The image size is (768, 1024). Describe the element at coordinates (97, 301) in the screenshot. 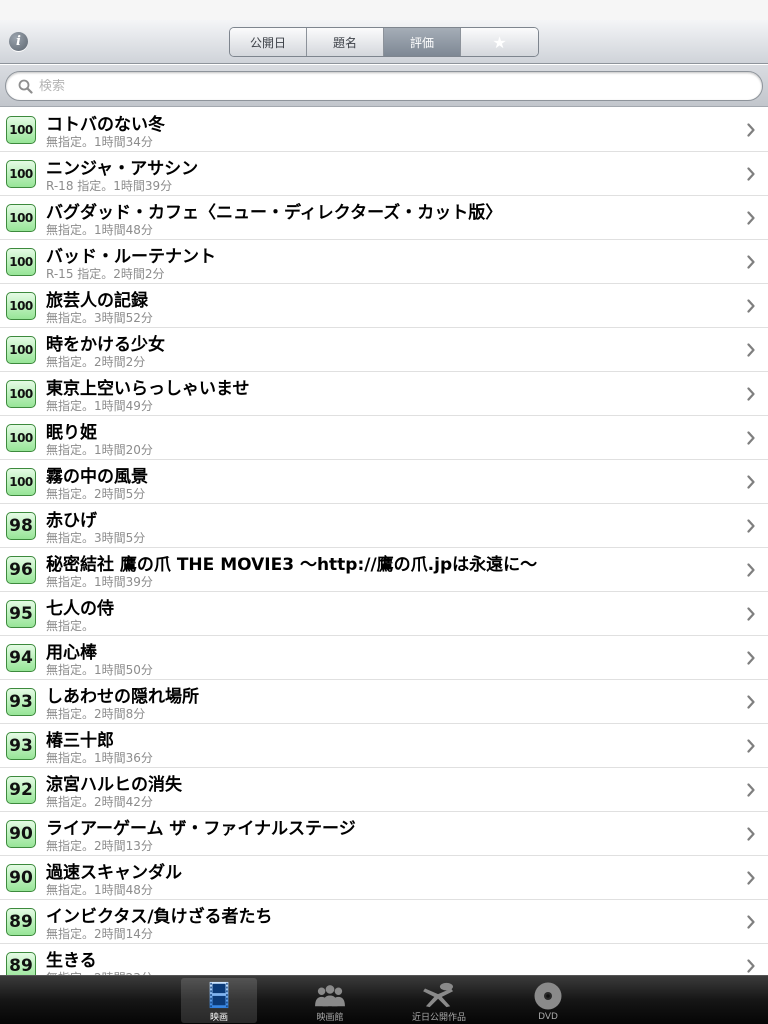

I see `movie-title: 旅芸人の記録` at that location.